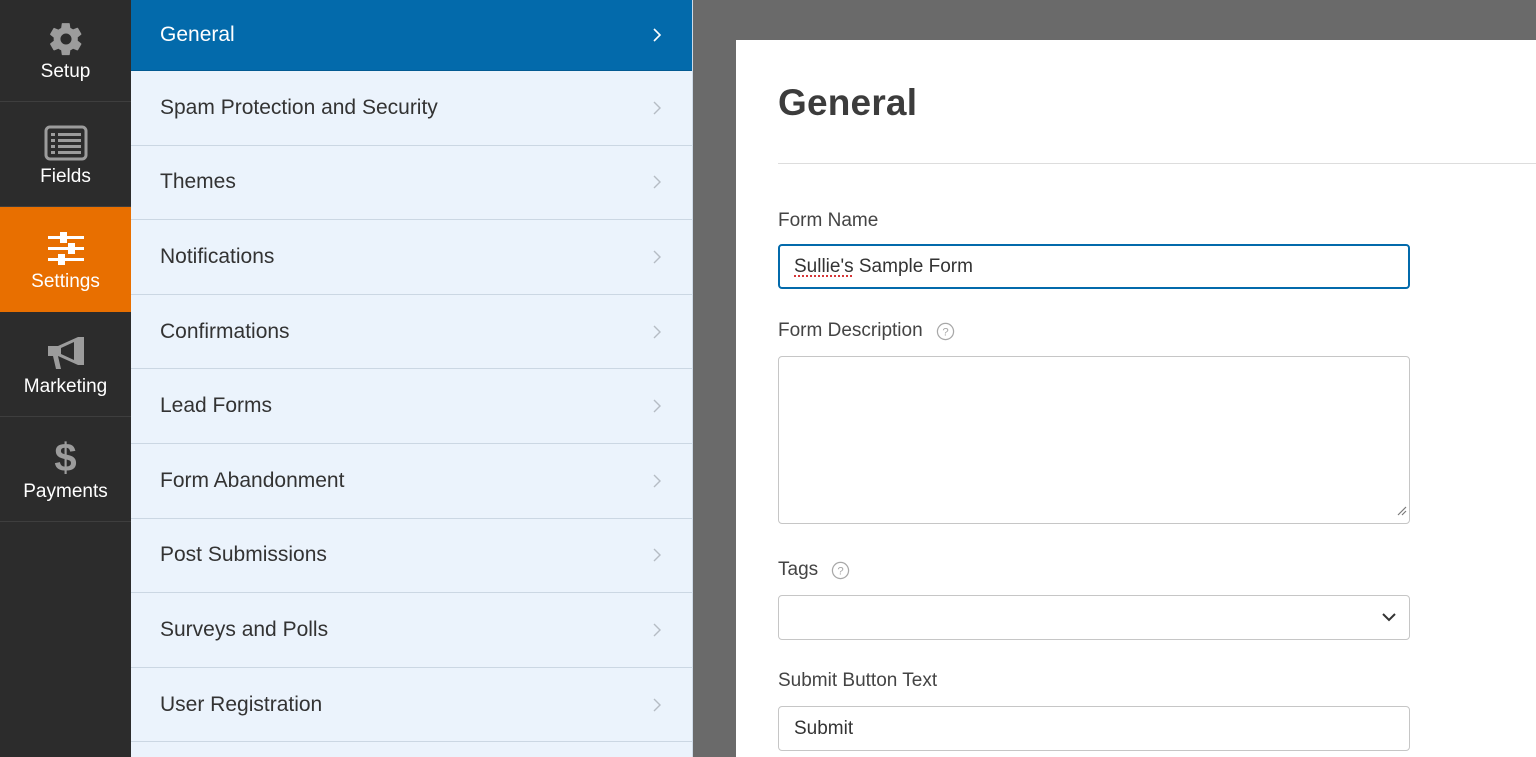 Image resolution: width=1536 pixels, height=757 pixels. What do you see at coordinates (824, 266) in the screenshot?
I see `misspelled-word: Sullie's` at bounding box center [824, 266].